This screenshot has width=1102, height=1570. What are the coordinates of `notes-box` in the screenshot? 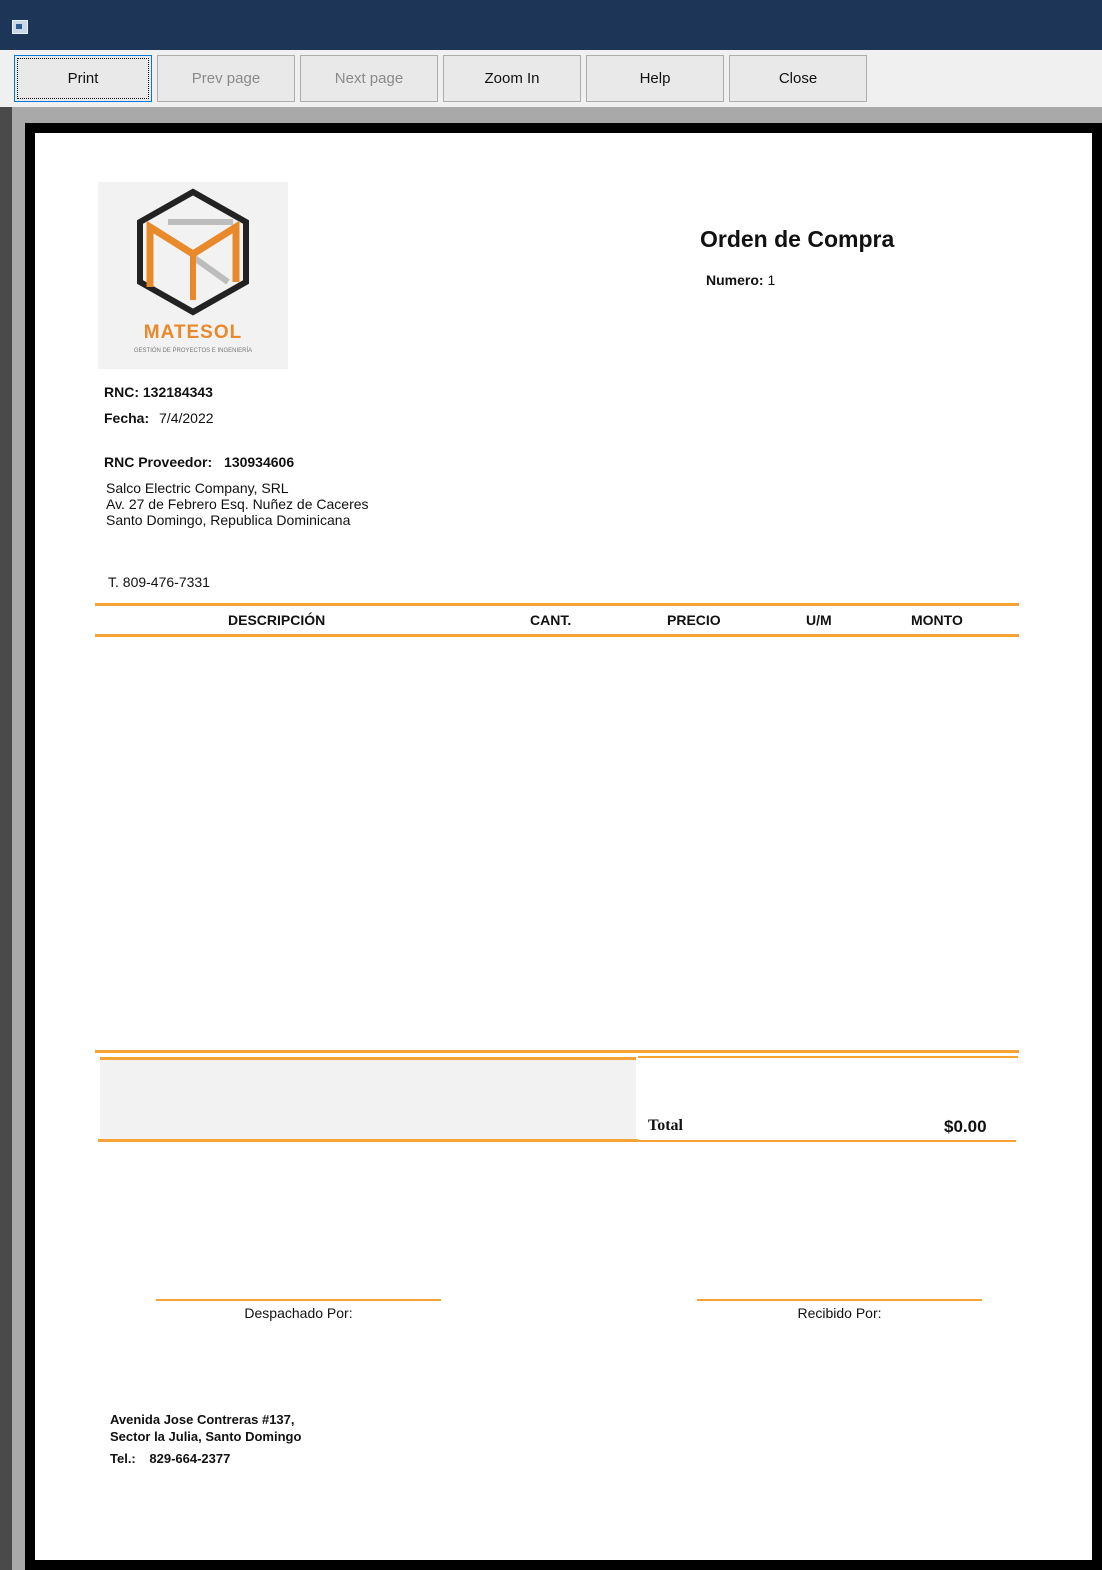 It's located at (368, 1098).